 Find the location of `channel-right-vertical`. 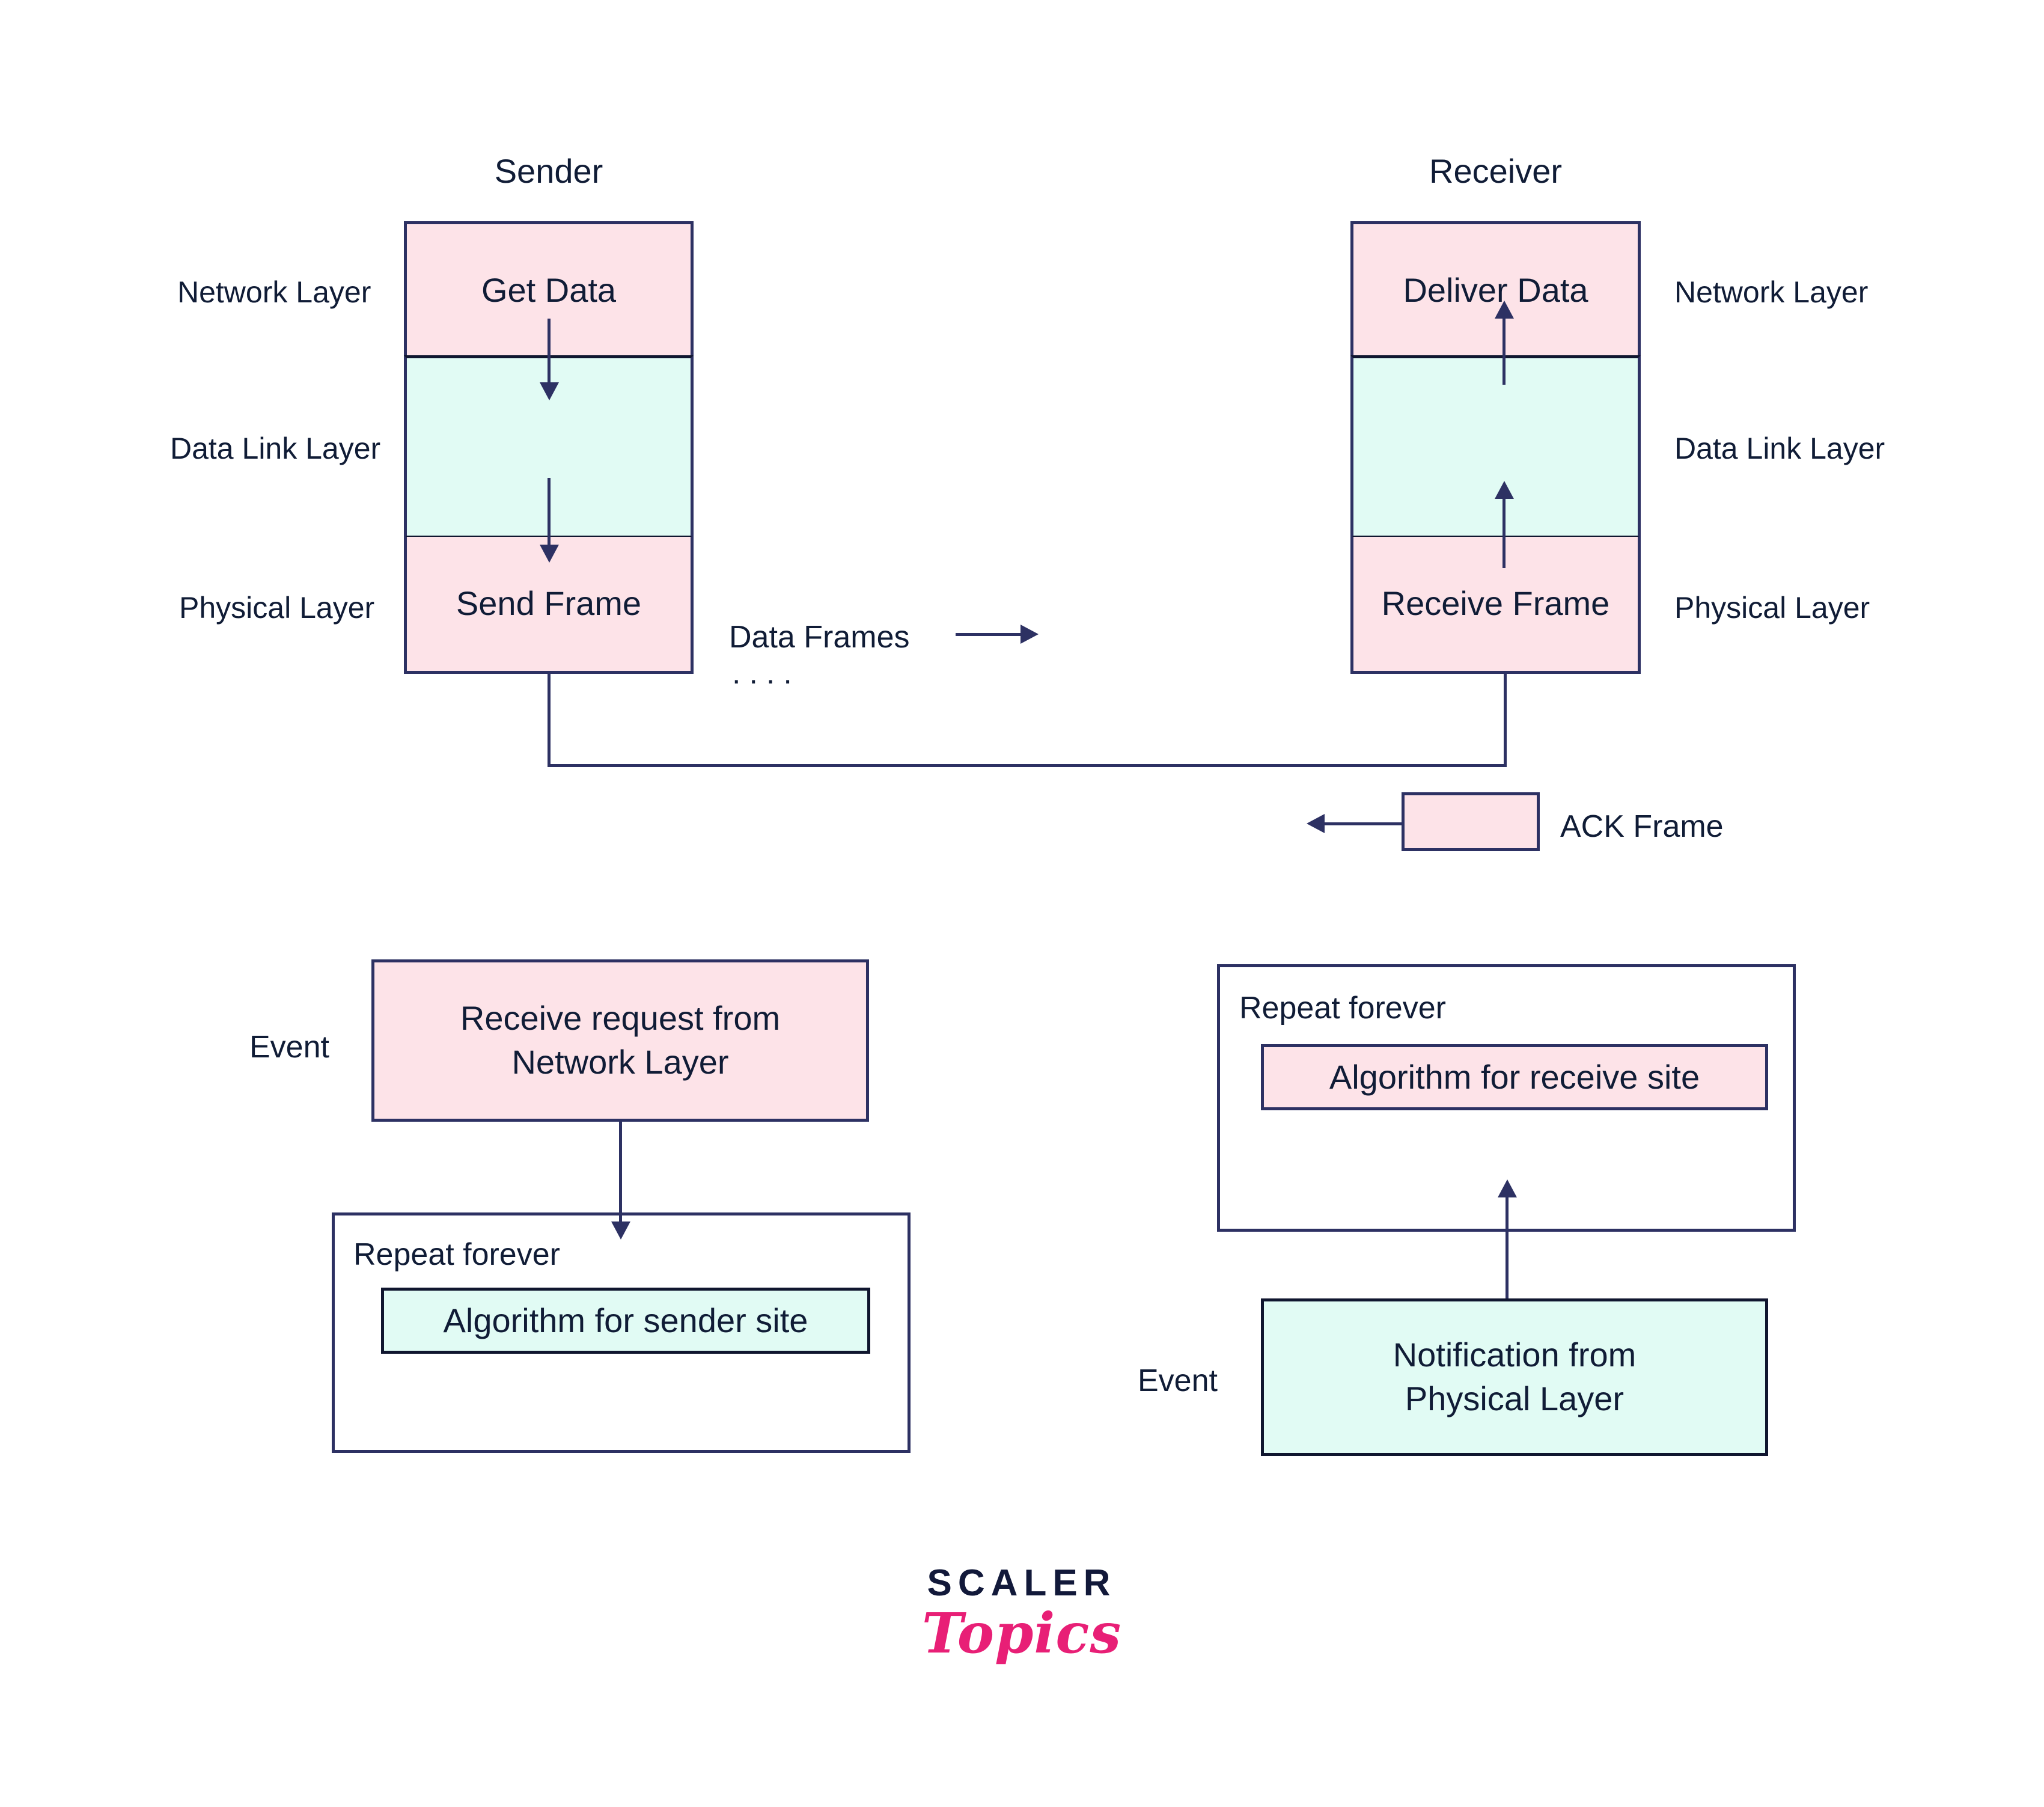

channel-right-vertical is located at coordinates (1505, 720).